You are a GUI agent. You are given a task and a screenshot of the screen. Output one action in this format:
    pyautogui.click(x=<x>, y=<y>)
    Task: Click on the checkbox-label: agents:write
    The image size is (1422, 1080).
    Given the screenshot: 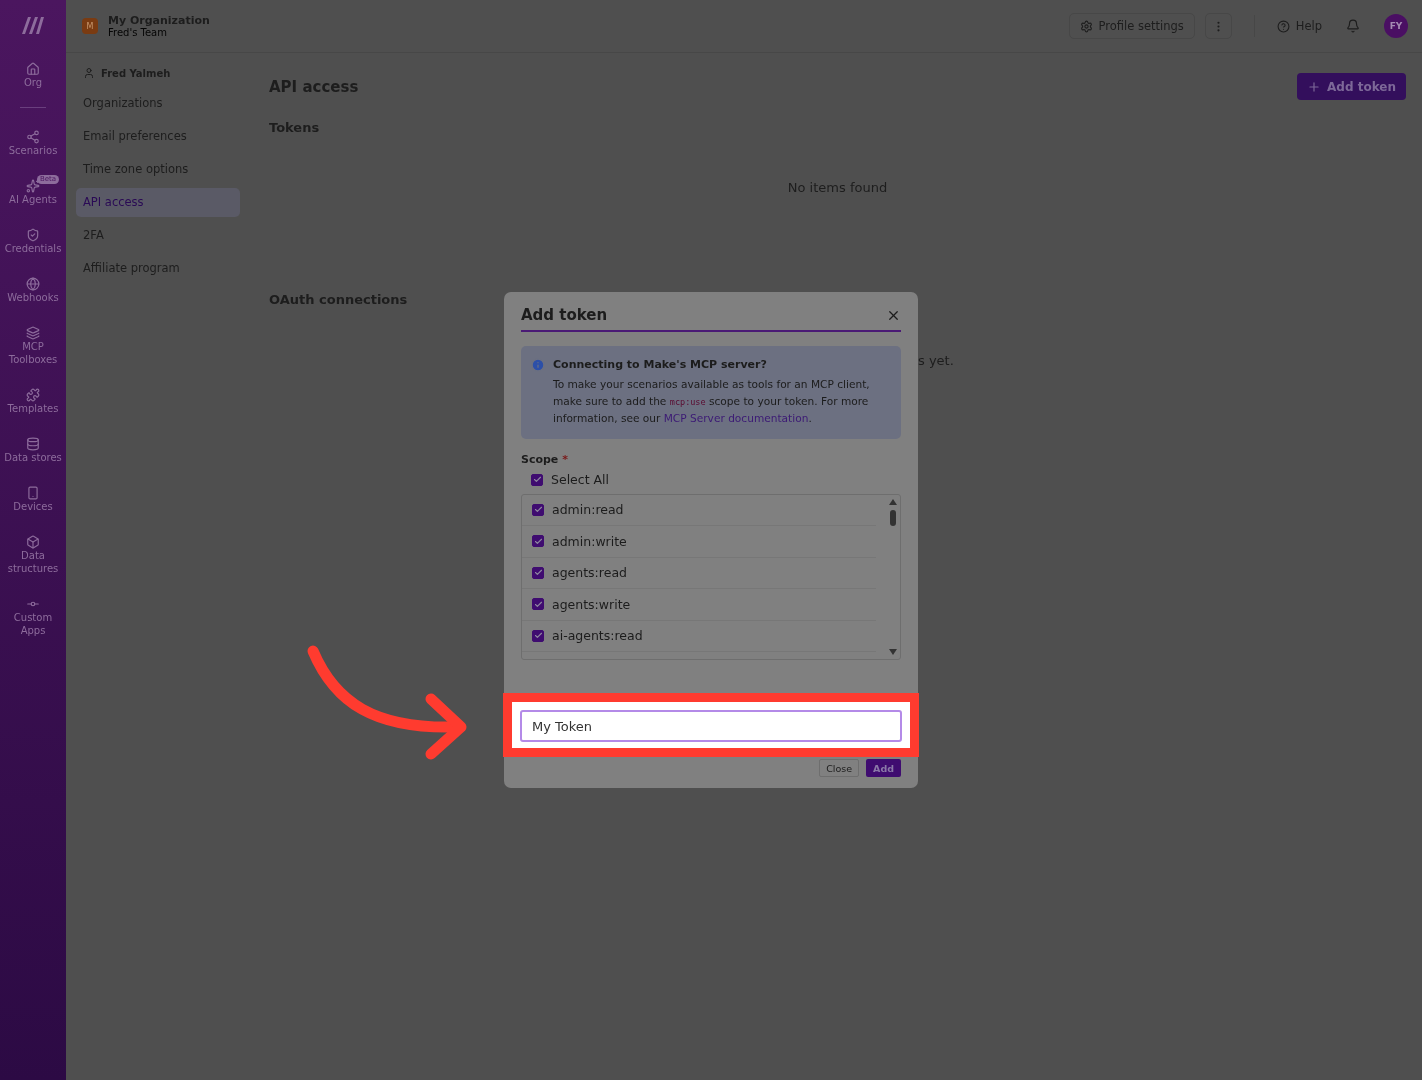 What is the action you would take?
    pyautogui.click(x=591, y=604)
    